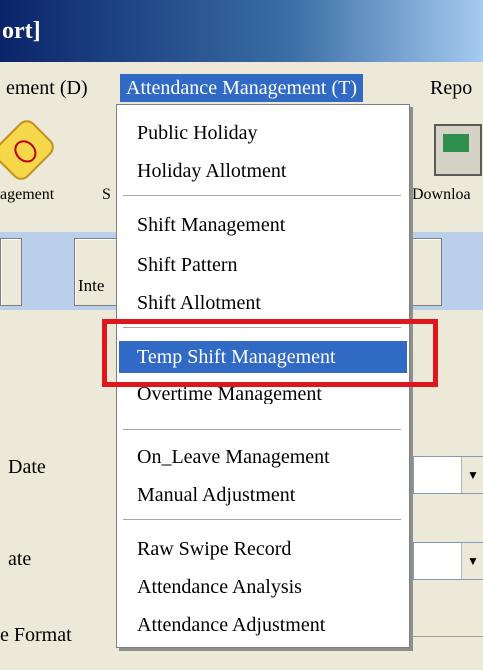  I want to click on button-inte-label: Inte, so click(91, 285).